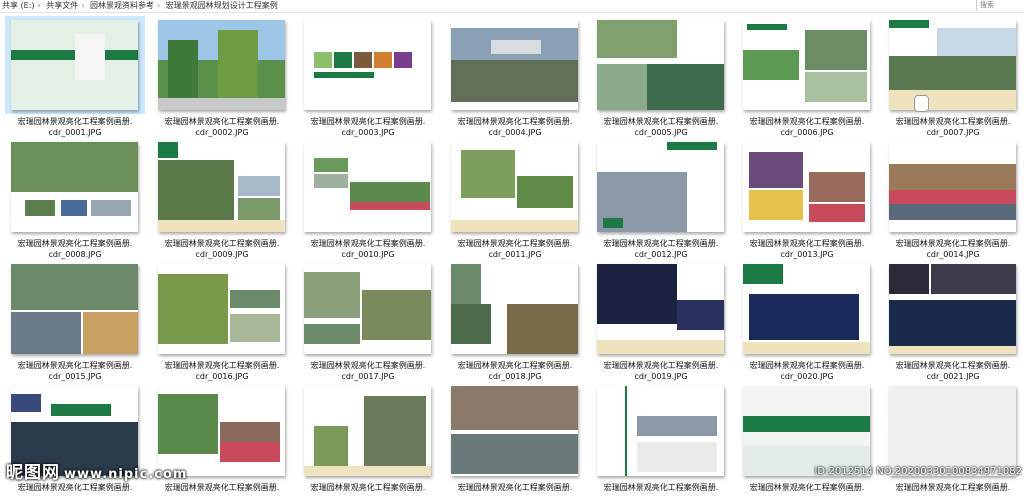 The width and height of the screenshot is (1024, 500). I want to click on file-item: 宏瑞园林景观亮化工程案例画册. cdr_0018.JPG, so click(515, 318).